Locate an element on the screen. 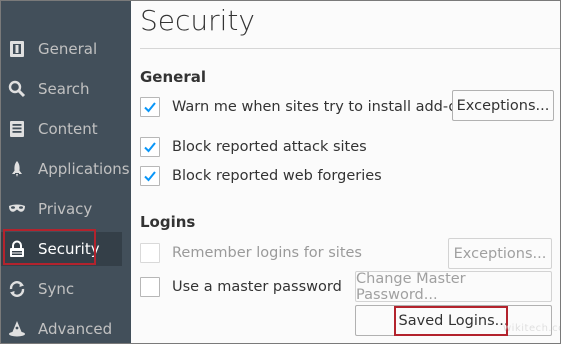  search-icon is located at coordinates (17, 89).